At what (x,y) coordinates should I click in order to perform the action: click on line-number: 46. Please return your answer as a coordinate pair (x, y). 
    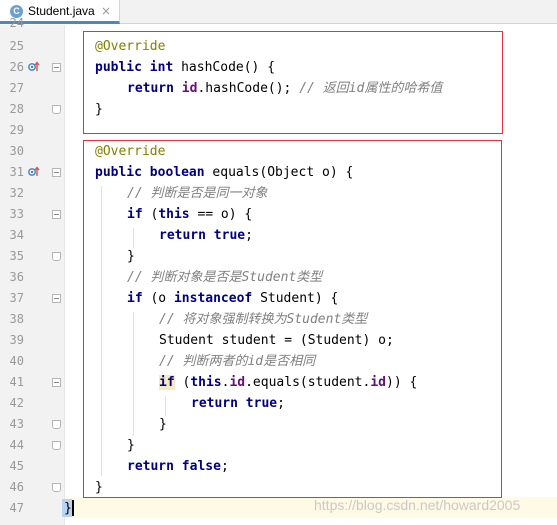
    Looking at the image, I should click on (16, 487).